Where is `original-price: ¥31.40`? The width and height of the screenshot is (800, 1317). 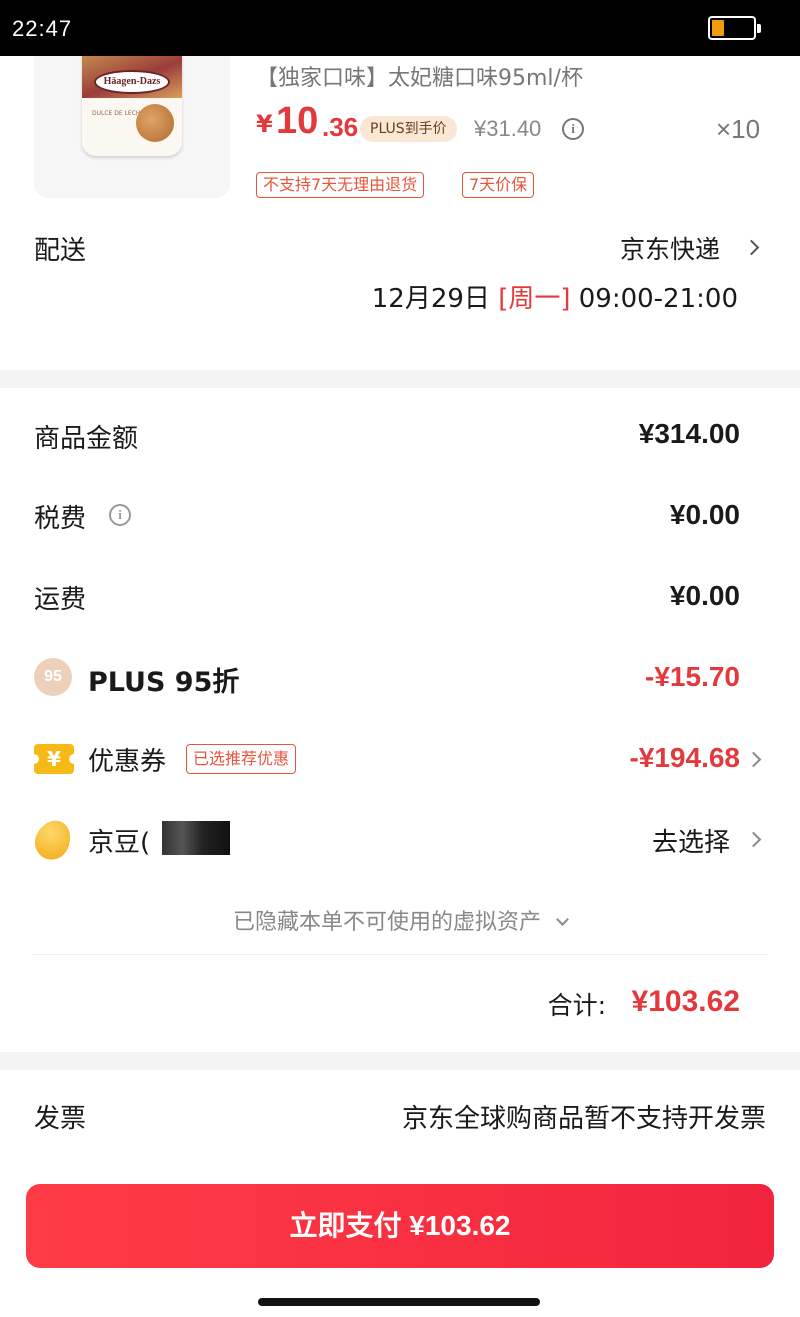
original-price: ¥31.40 is located at coordinates (508, 128).